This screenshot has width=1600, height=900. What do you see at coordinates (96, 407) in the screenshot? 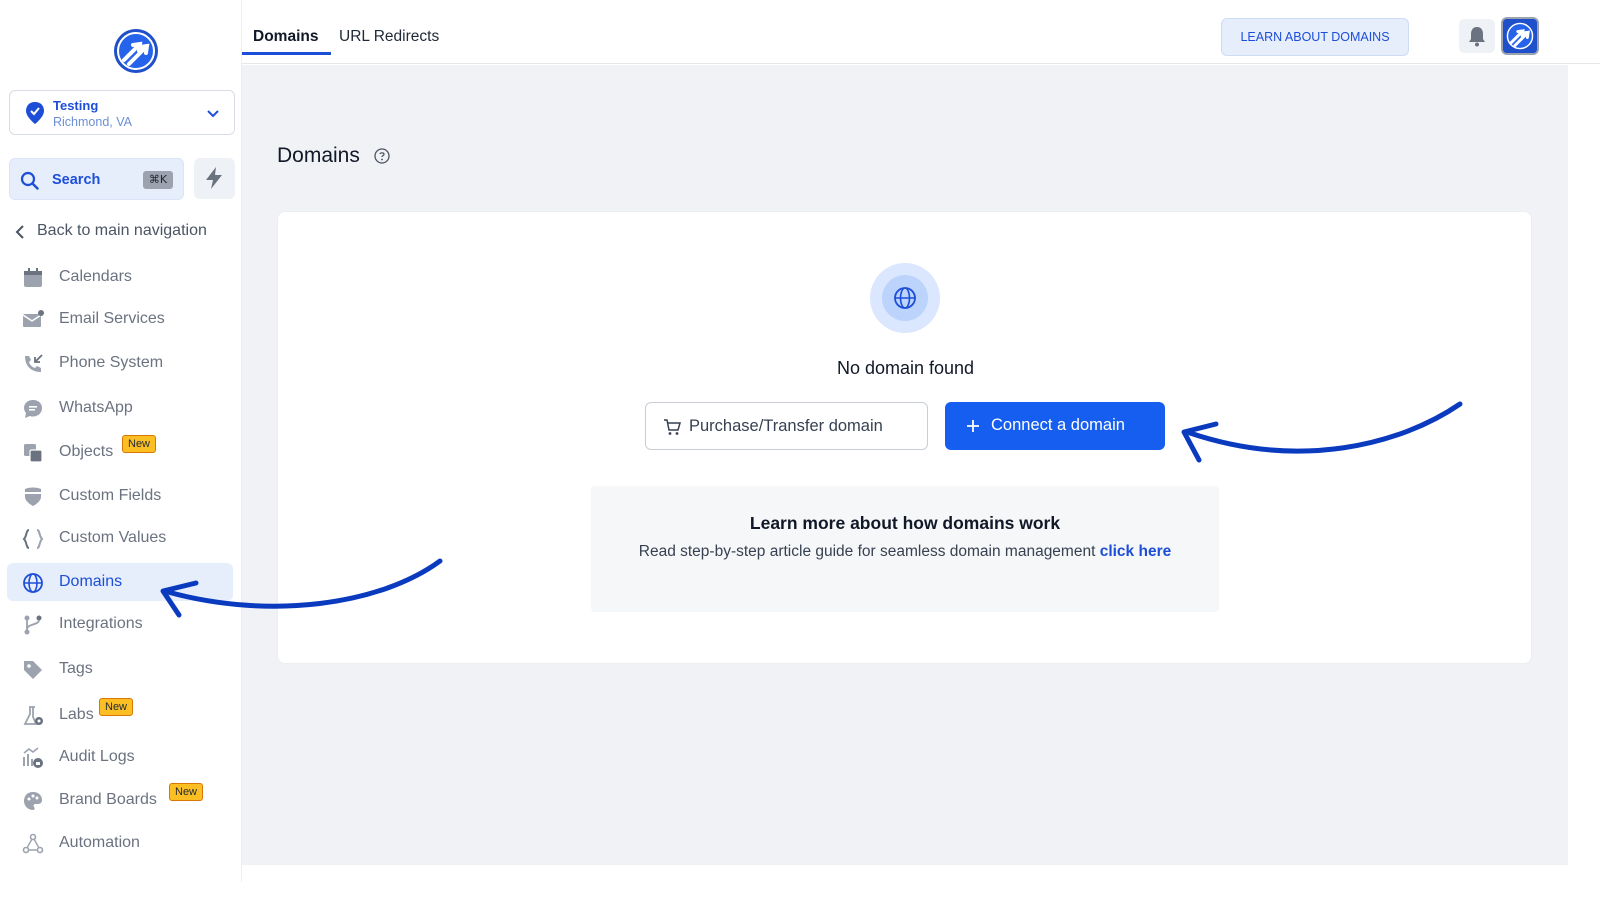
I see `sidebar-item-label: WhatsApp` at bounding box center [96, 407].